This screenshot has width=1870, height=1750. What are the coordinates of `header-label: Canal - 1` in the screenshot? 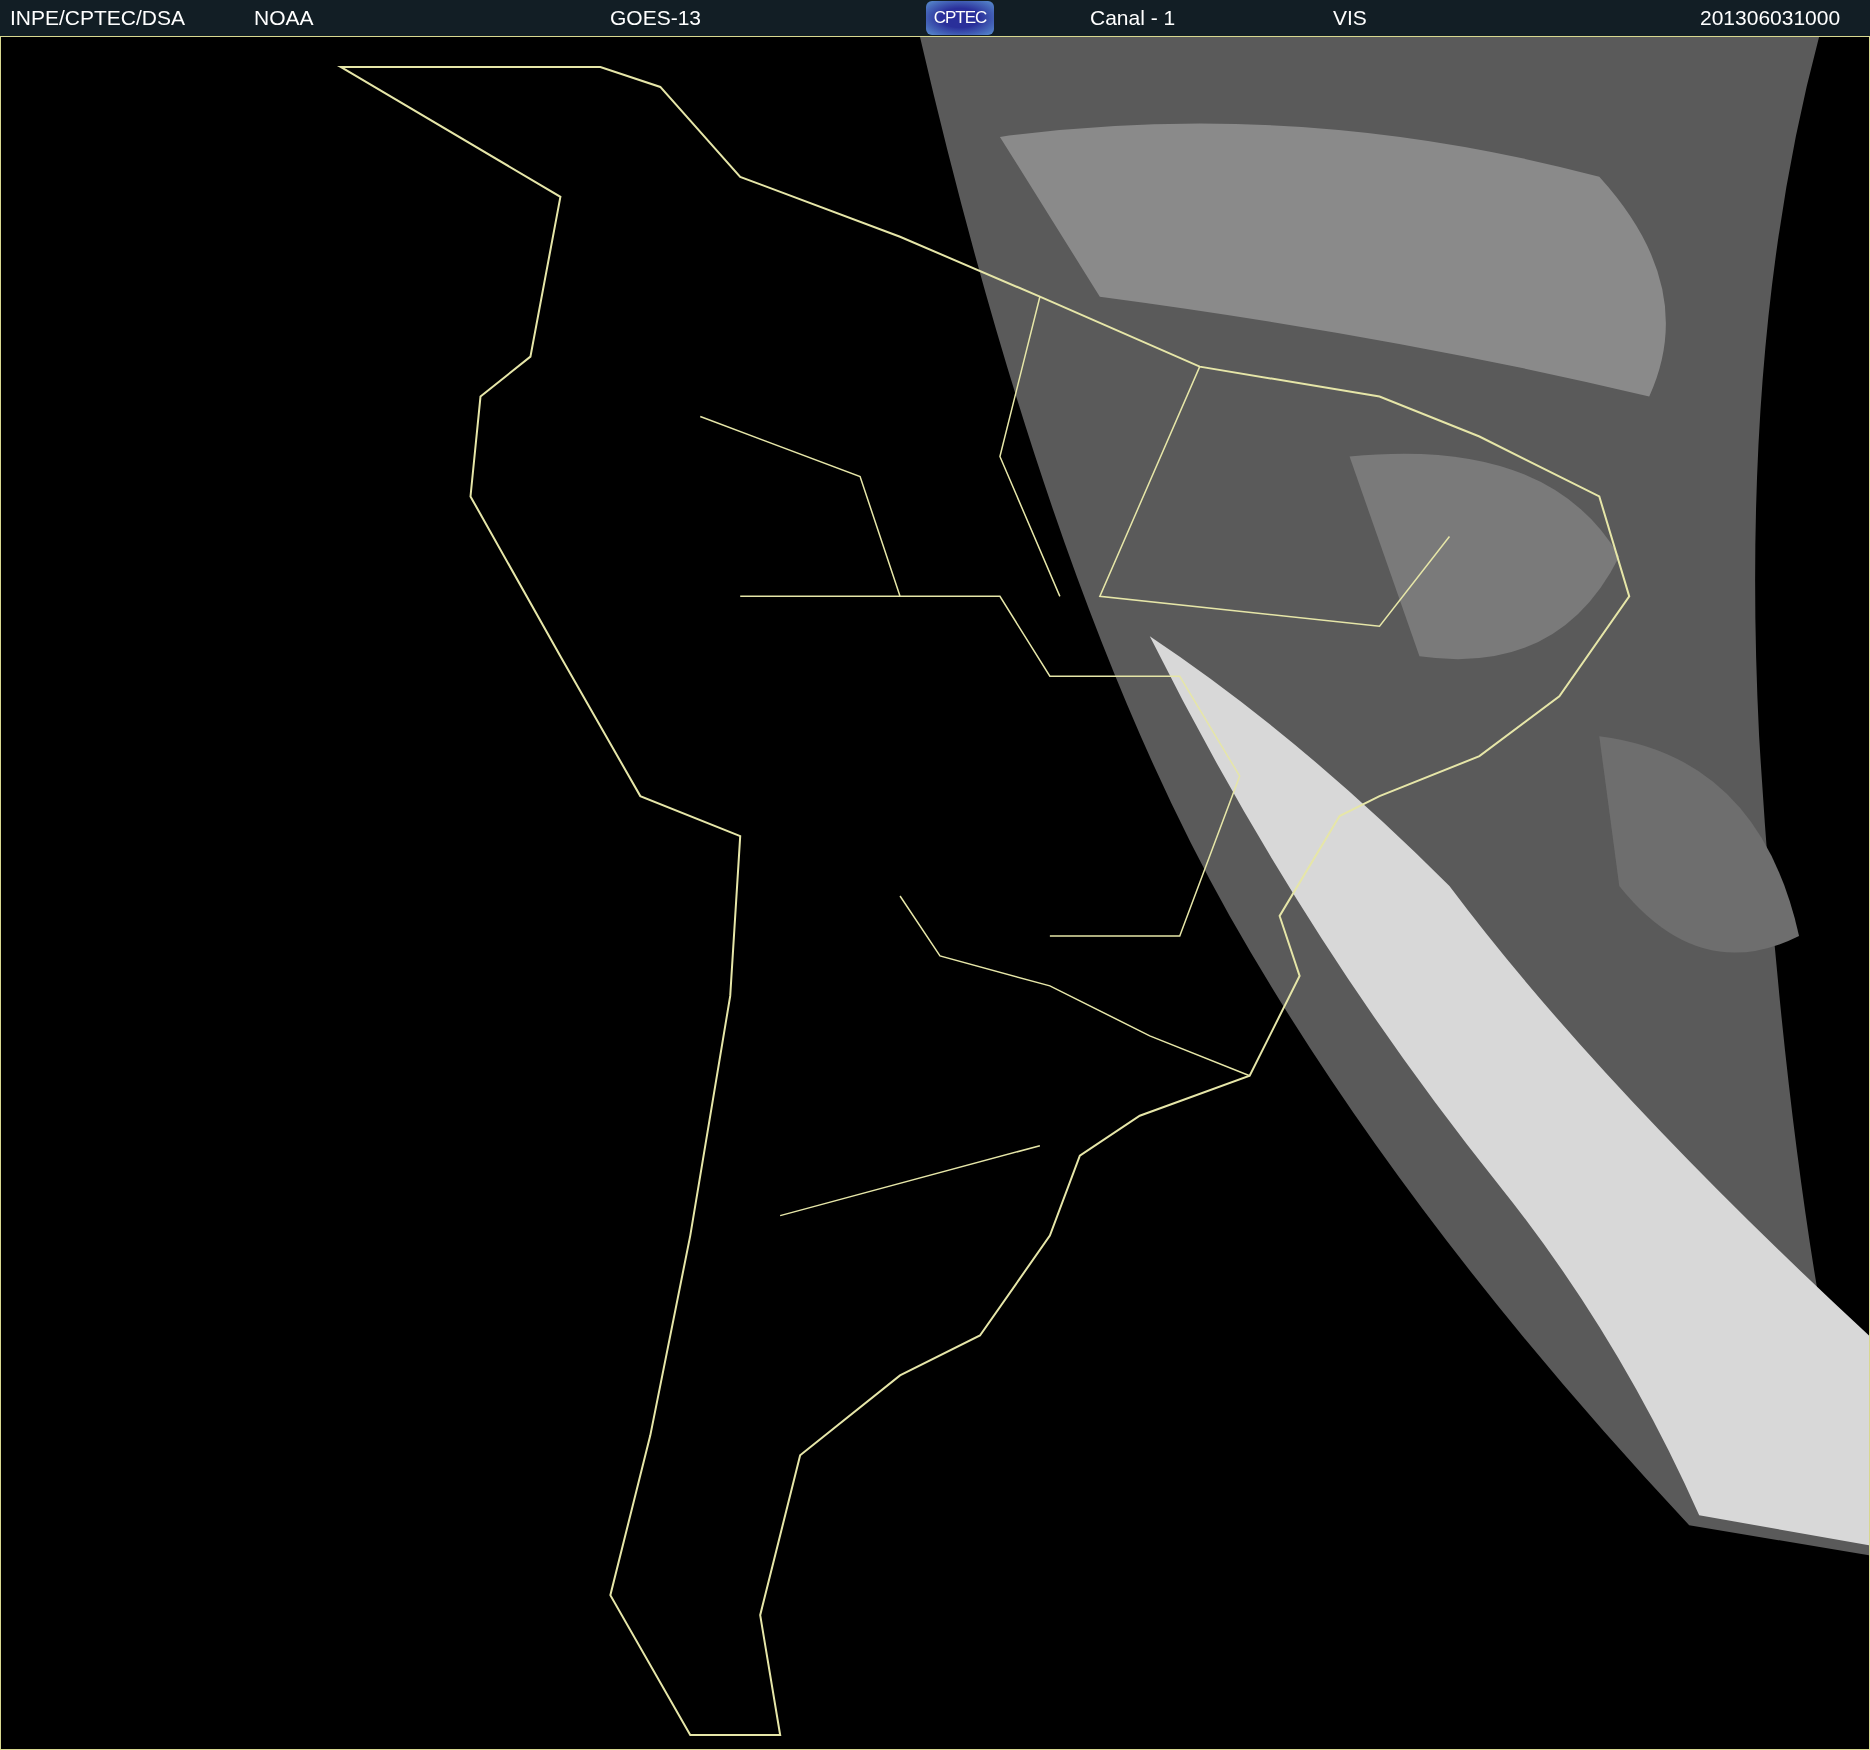 It's located at (1133, 18).